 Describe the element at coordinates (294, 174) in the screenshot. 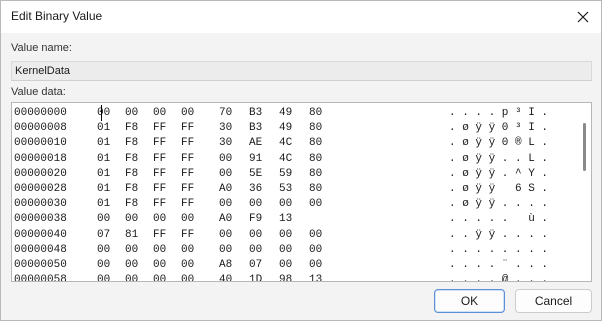

I see `hex-row: 00000020 01 F8 FF FF 00 5E 59 80 . ø ÿ ÿ . ^ Y .` at that location.